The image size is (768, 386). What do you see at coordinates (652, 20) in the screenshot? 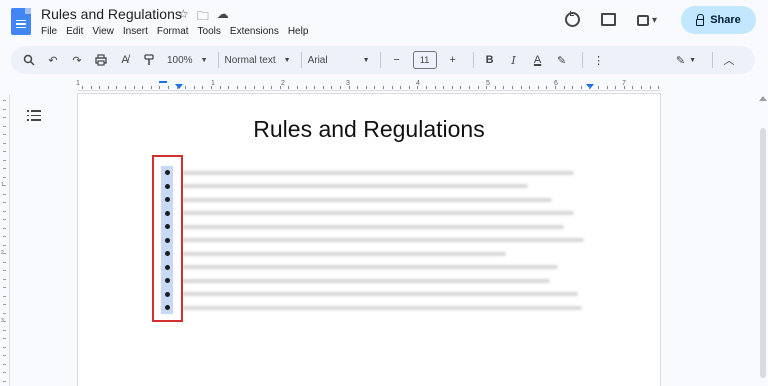
I see `meet-button: ▾` at bounding box center [652, 20].